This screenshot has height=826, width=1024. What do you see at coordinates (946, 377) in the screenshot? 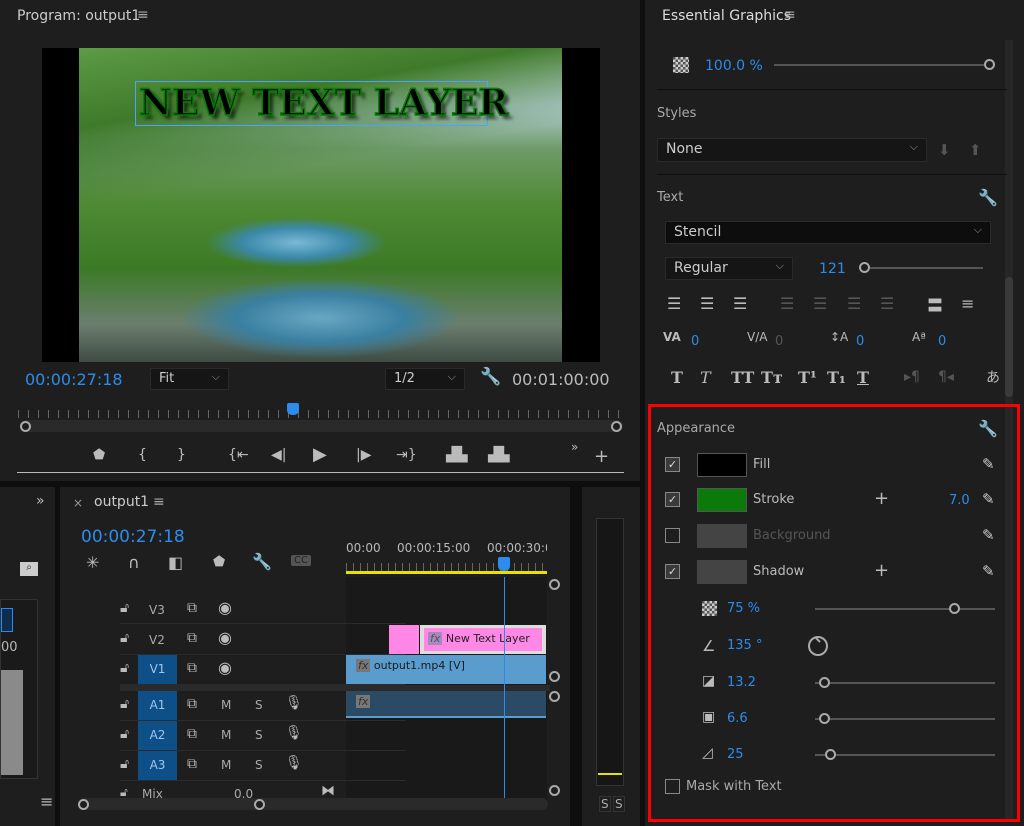
I see `rtl-icon: ¶◂` at bounding box center [946, 377].